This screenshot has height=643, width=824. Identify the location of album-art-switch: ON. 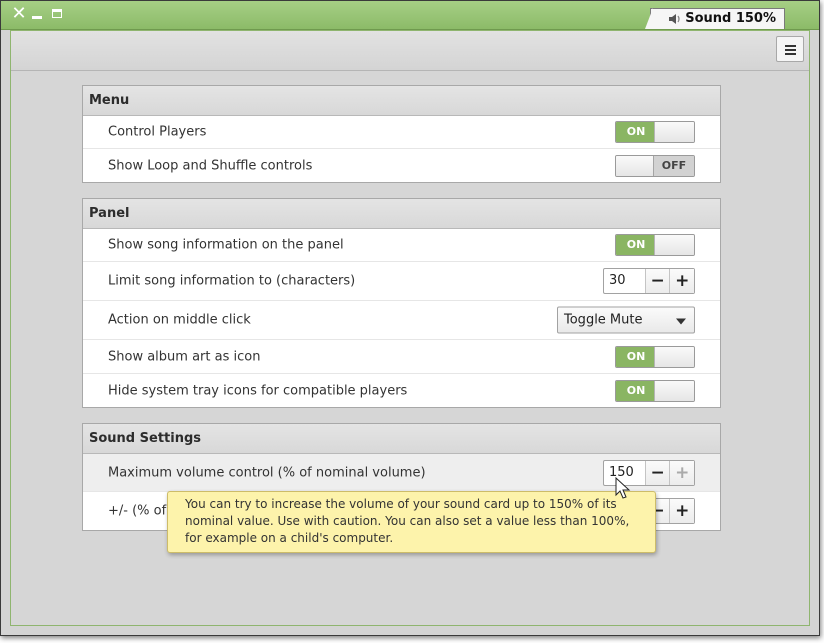
(655, 356).